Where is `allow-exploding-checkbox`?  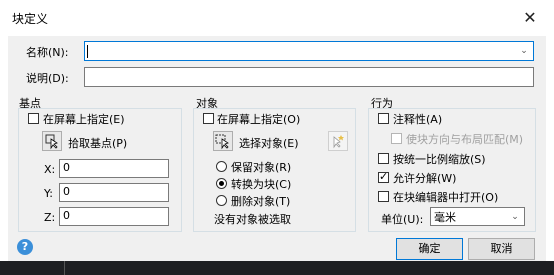
allow-exploding-checkbox is located at coordinates (383, 176).